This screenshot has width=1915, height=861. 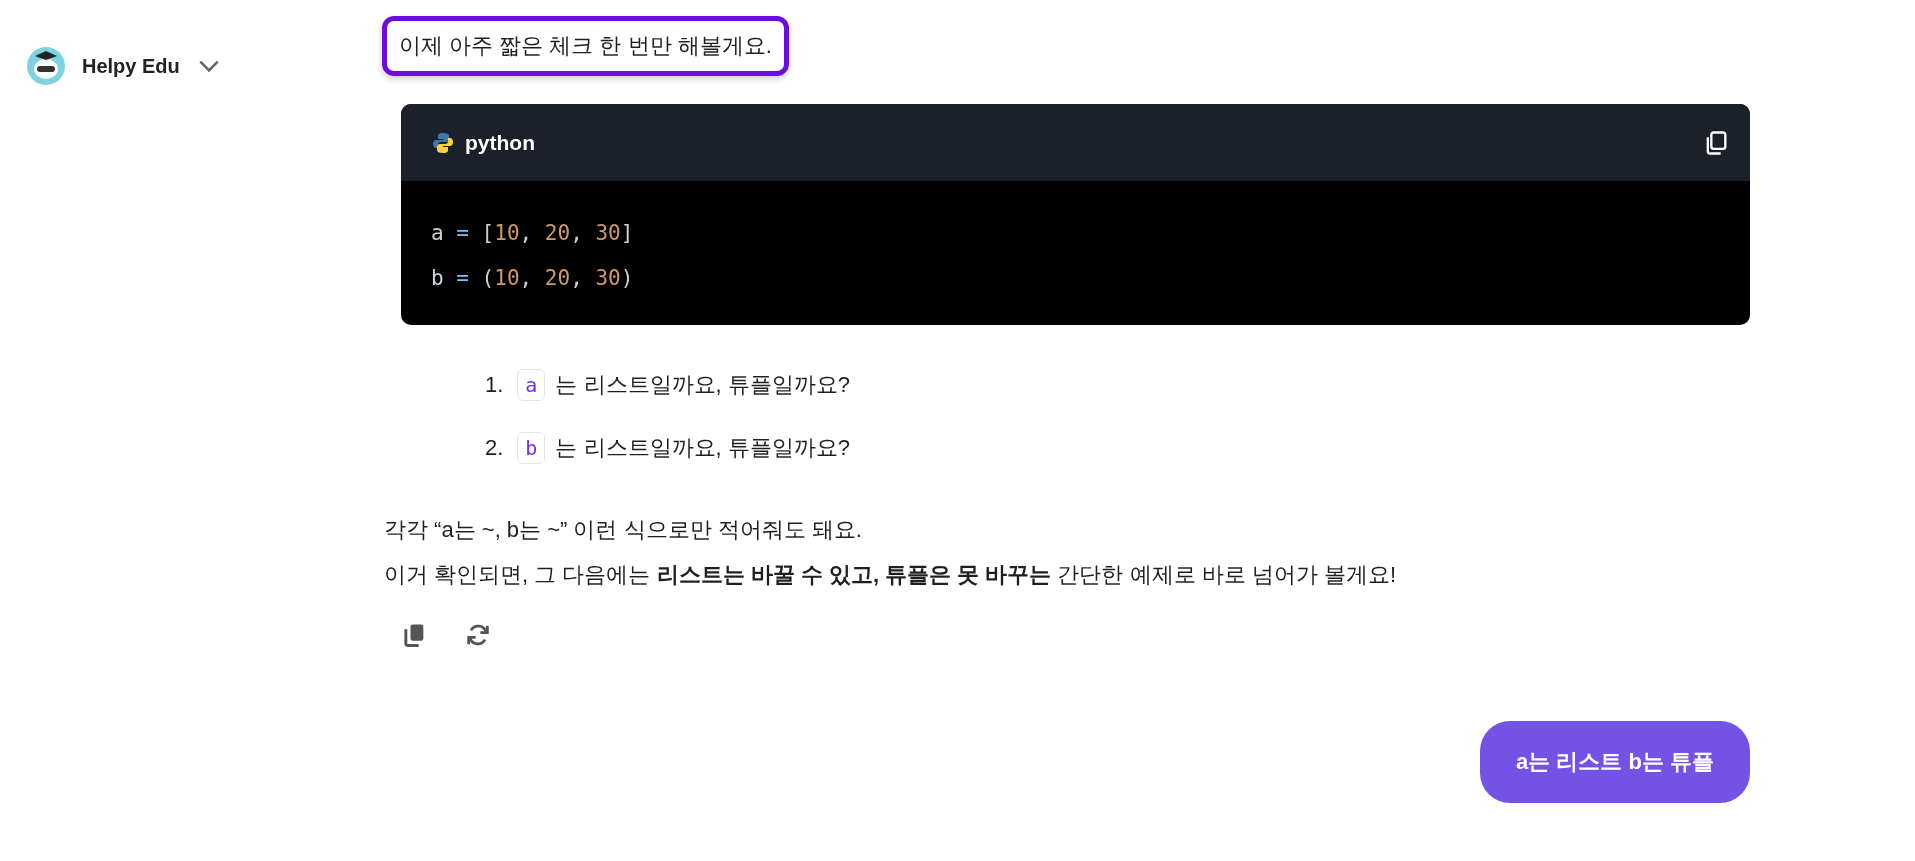 What do you see at coordinates (500, 142) in the screenshot?
I see `language-label: python` at bounding box center [500, 142].